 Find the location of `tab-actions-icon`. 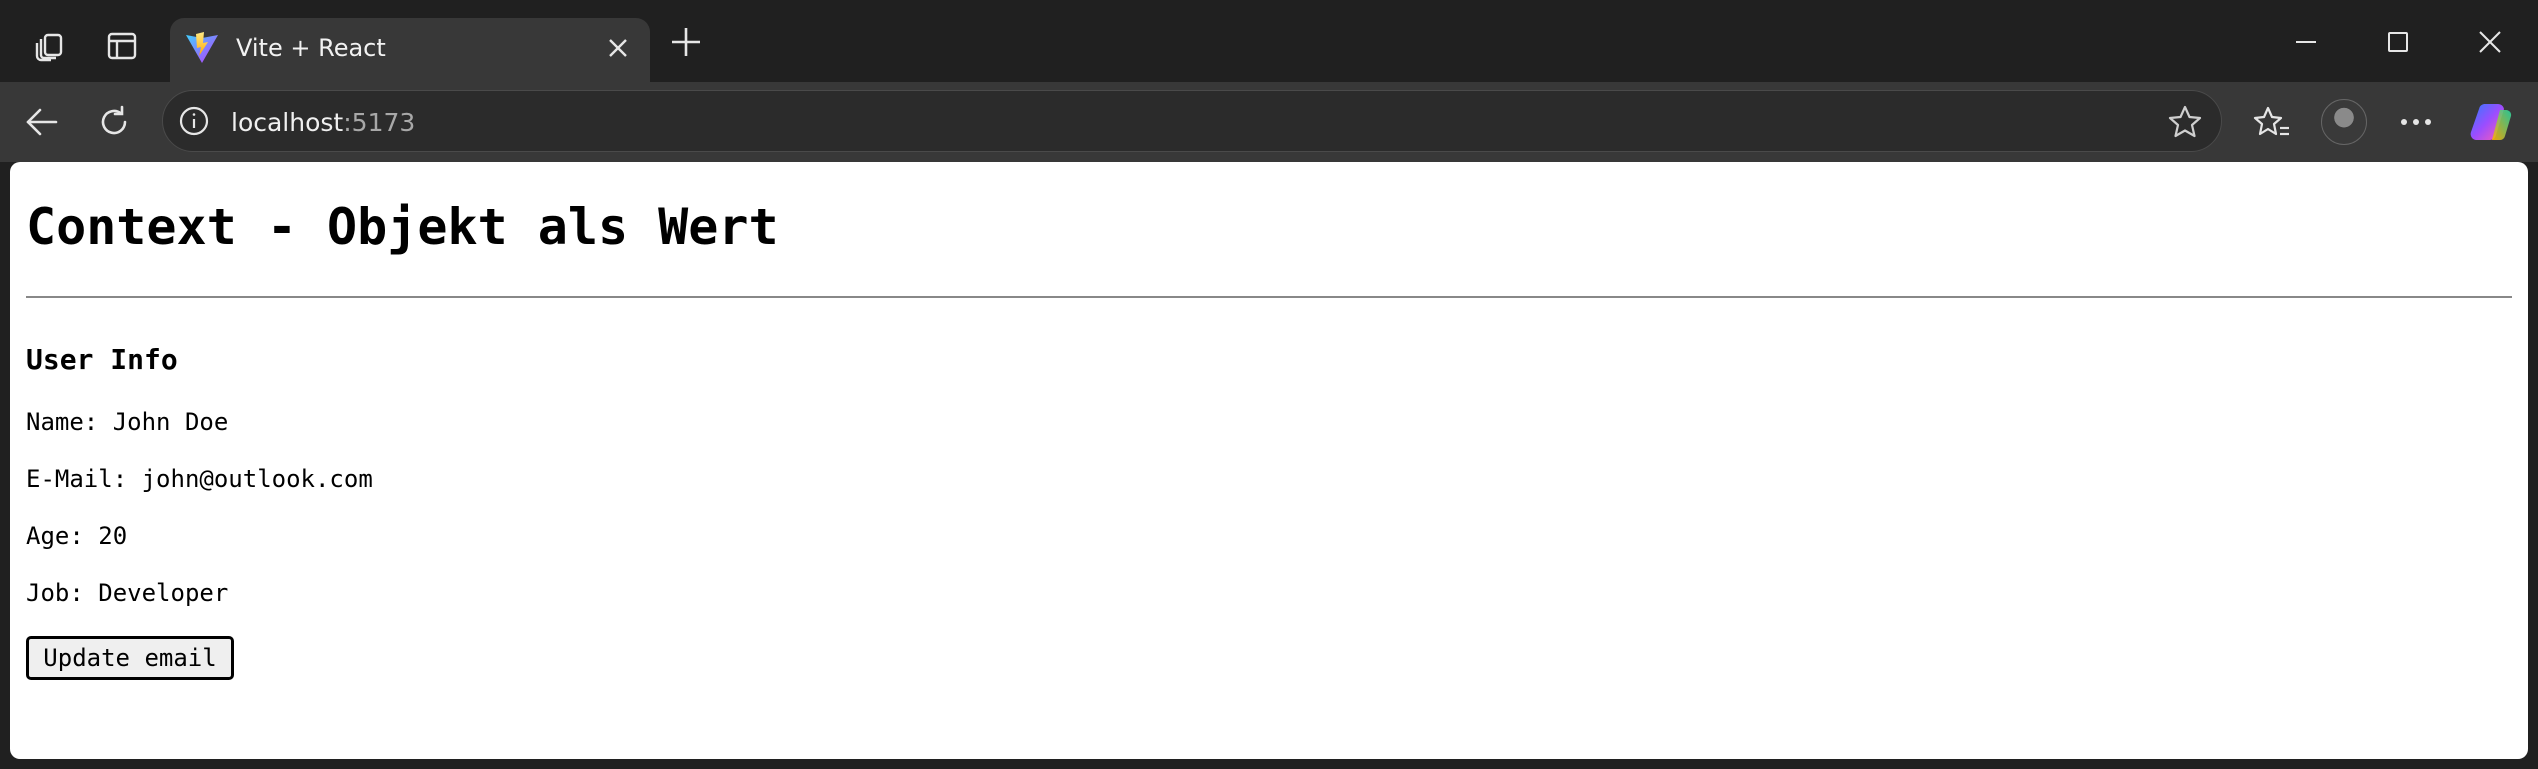

tab-actions-icon is located at coordinates (122, 46).